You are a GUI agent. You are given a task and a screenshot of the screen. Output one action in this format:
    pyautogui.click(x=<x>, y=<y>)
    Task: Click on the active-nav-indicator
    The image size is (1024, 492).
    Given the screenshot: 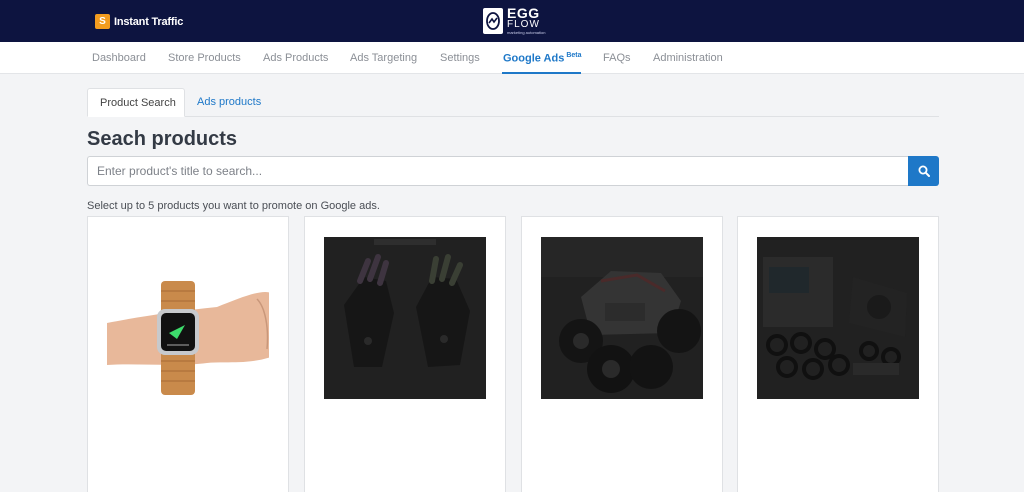 What is the action you would take?
    pyautogui.click(x=541, y=73)
    